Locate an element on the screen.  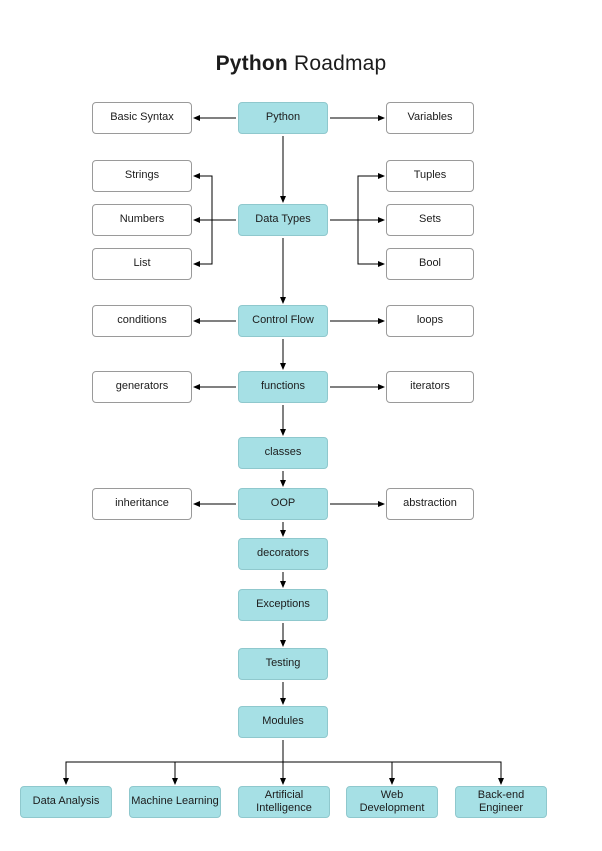
node-data-analysis: Data Analysis is located at coordinates (66, 802).